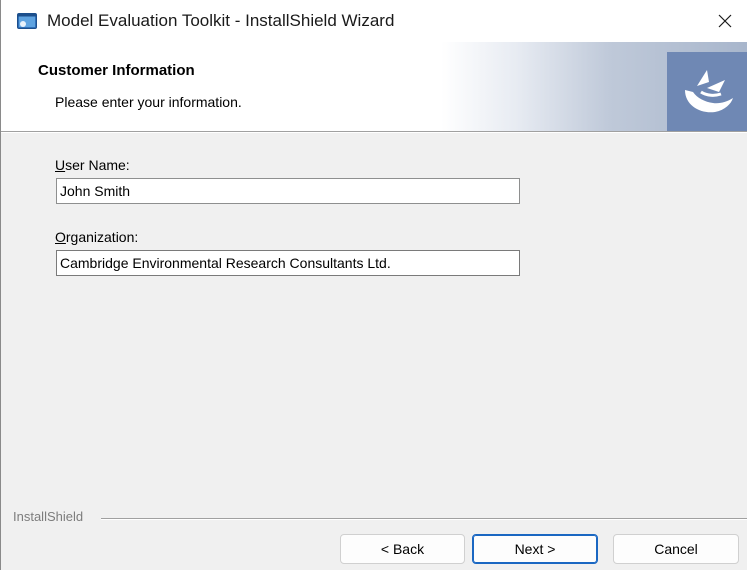 The width and height of the screenshot is (747, 570). What do you see at coordinates (27, 21) in the screenshot?
I see `installer-app-icon` at bounding box center [27, 21].